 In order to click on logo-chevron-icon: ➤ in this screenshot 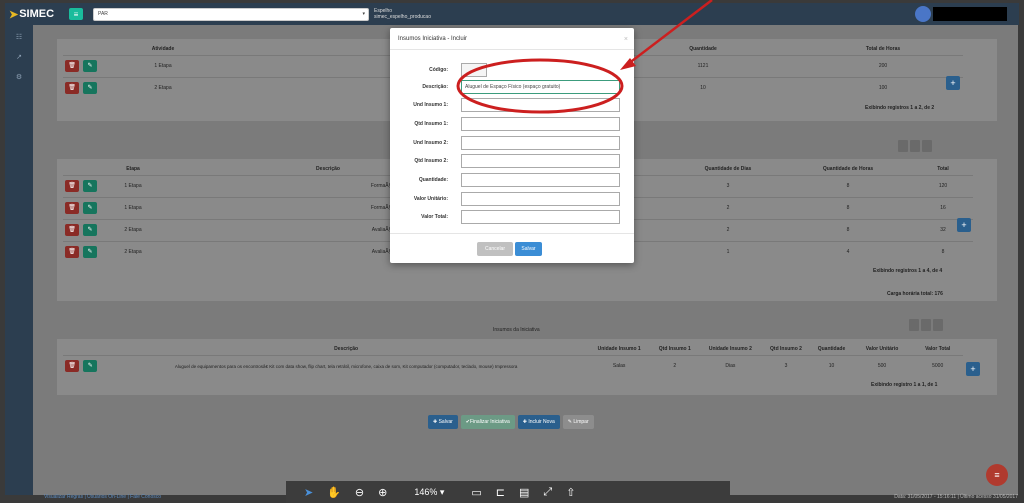, I will do `click(14, 14)`.